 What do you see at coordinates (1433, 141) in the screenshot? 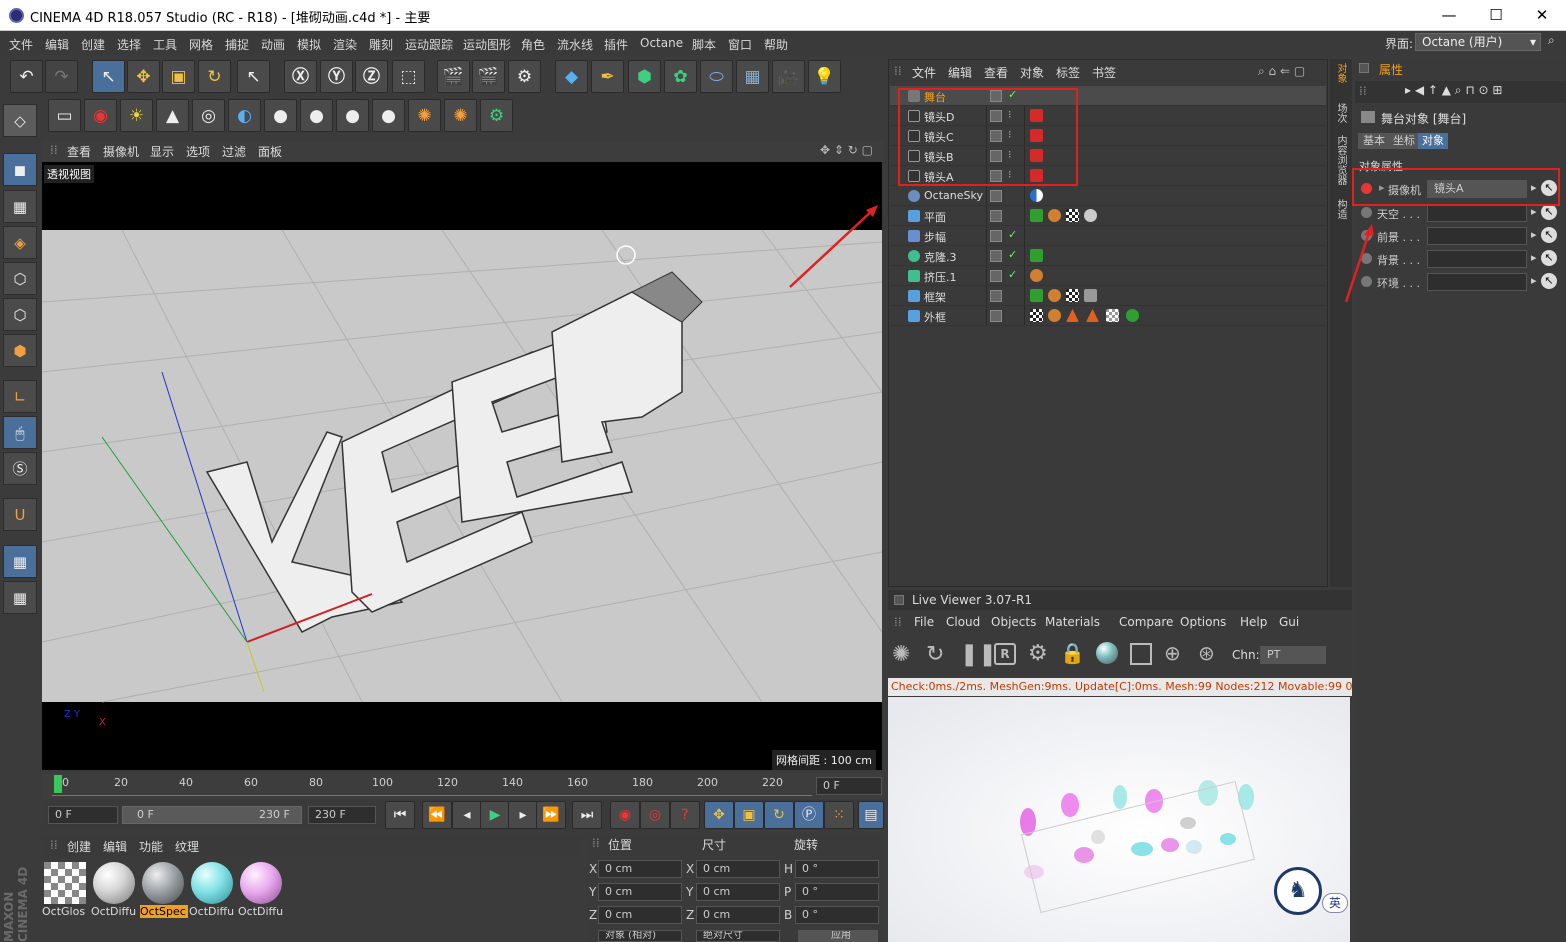
I see `tab-object: 对象` at bounding box center [1433, 141].